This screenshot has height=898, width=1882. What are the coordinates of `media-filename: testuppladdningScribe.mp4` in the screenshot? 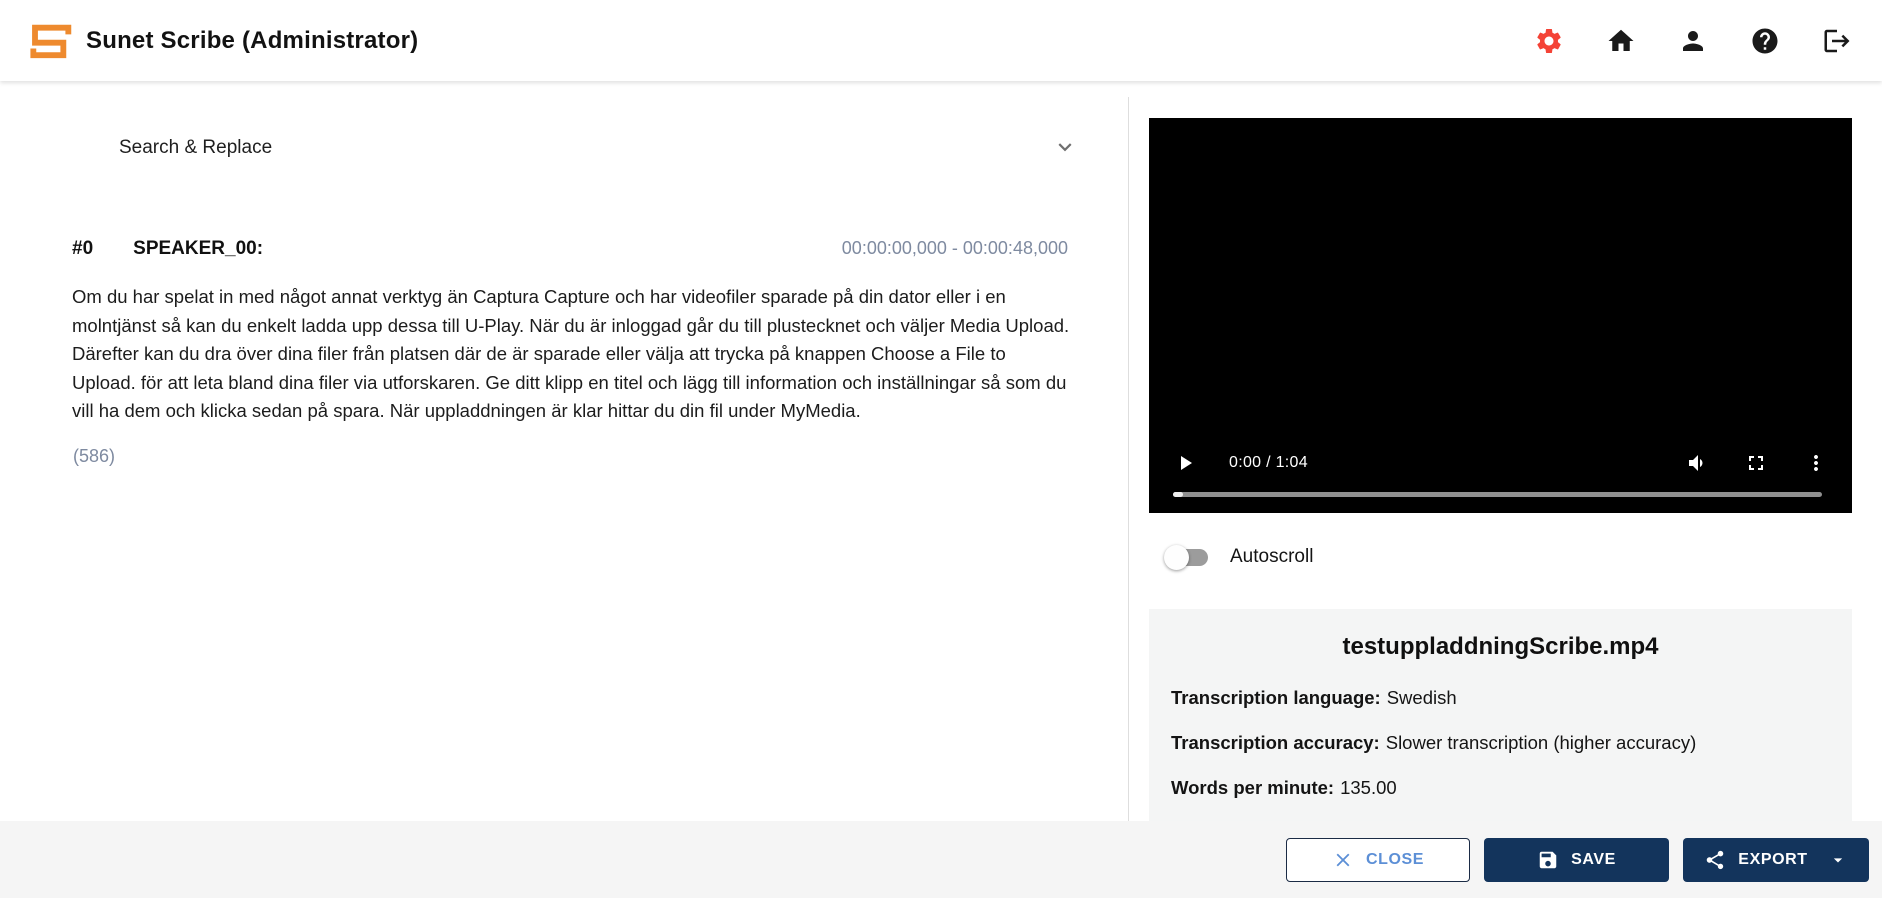 It's located at (1500, 646).